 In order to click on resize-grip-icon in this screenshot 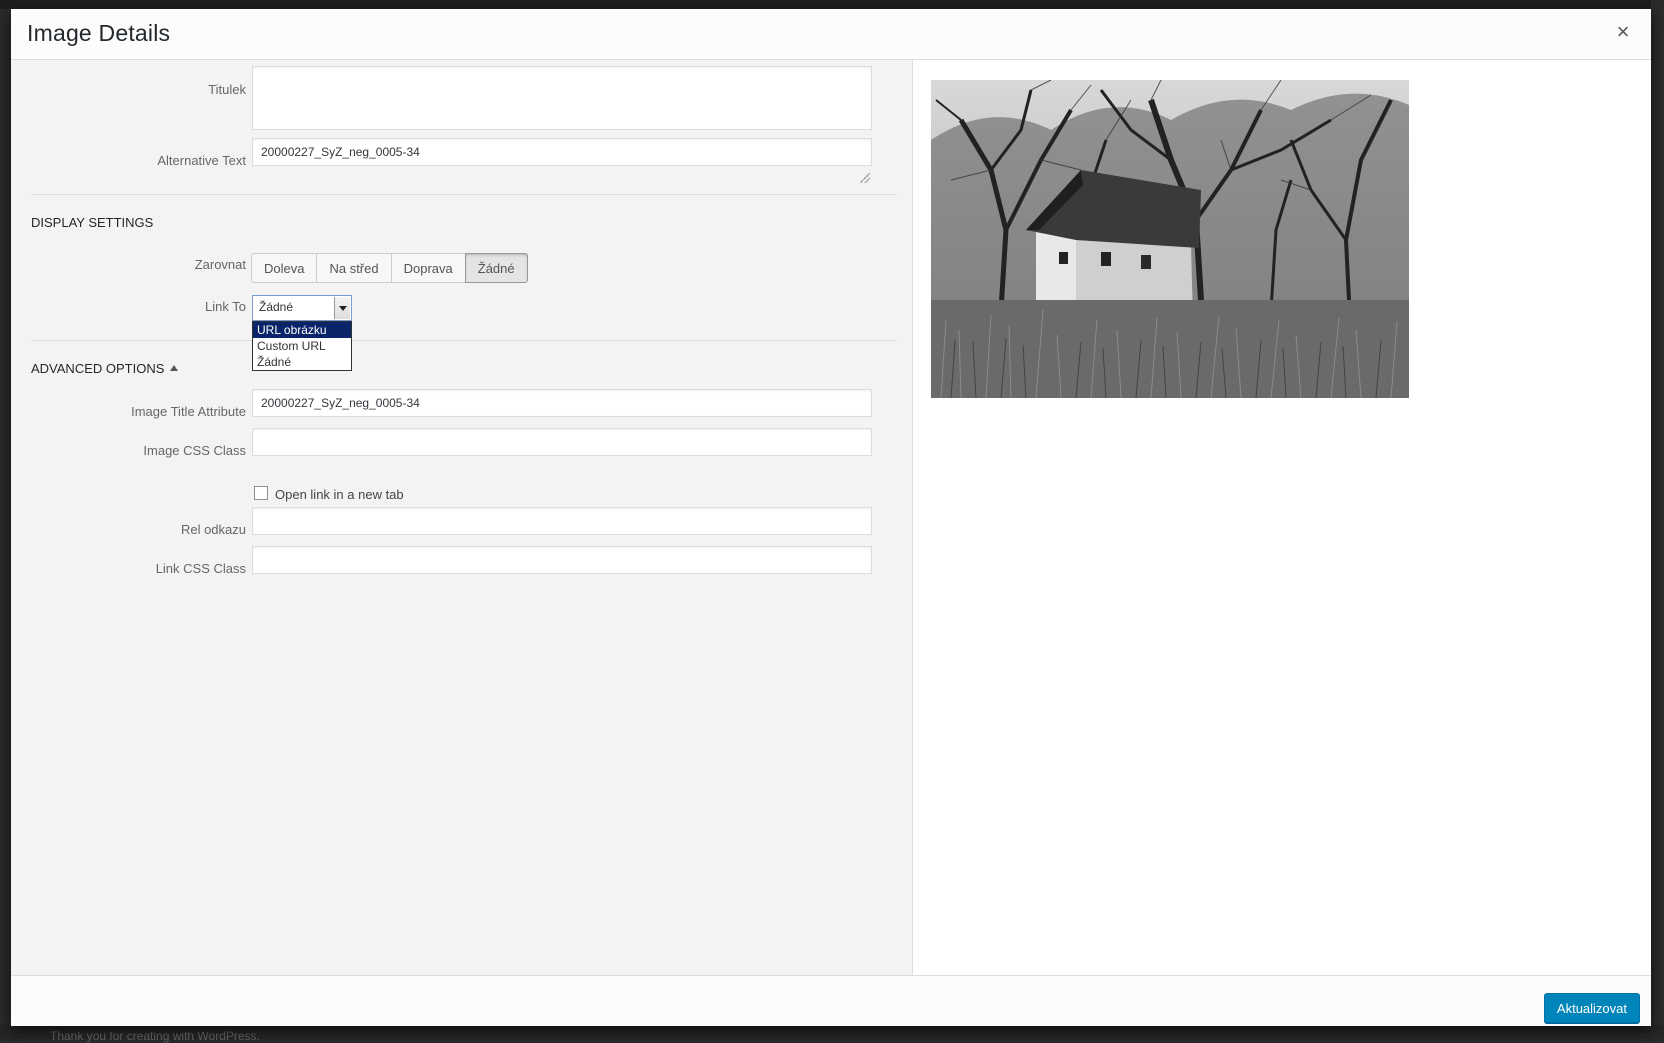, I will do `click(865, 178)`.